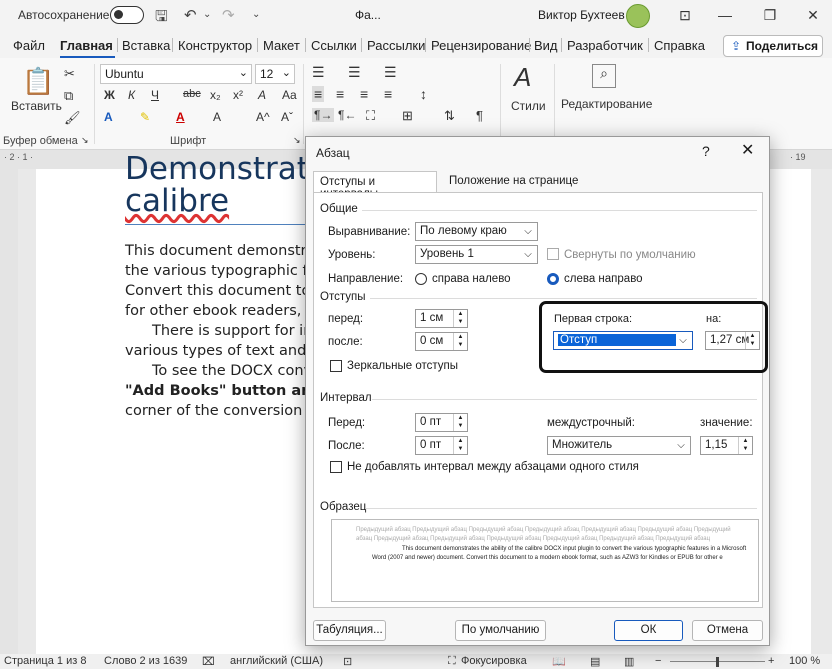 This screenshot has width=832, height=669. I want to click on paste-label: Вставить, so click(36, 106).